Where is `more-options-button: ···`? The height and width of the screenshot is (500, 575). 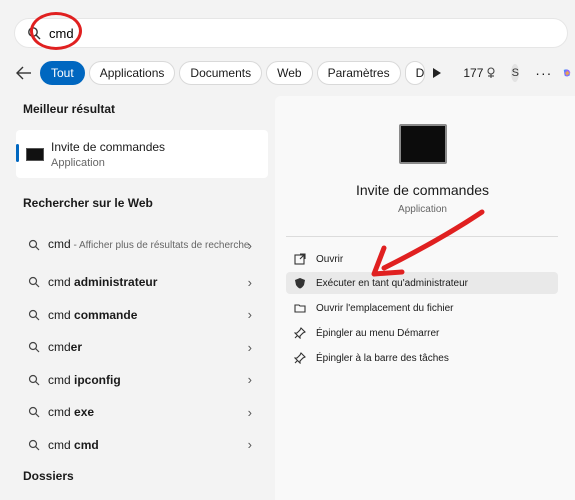 more-options-button: ··· is located at coordinates (543, 73).